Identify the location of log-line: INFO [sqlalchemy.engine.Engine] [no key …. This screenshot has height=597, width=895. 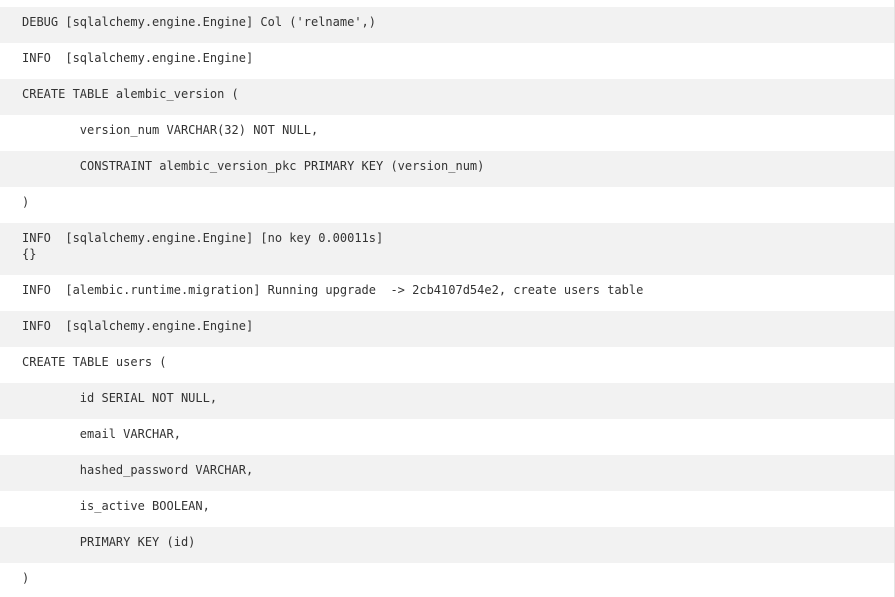
(447, 249).